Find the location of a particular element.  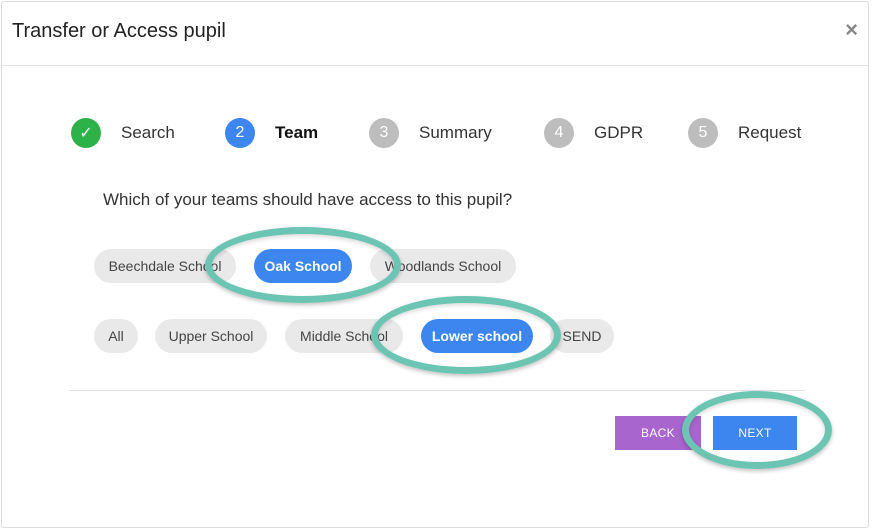

step-number-3: 3 is located at coordinates (384, 133).